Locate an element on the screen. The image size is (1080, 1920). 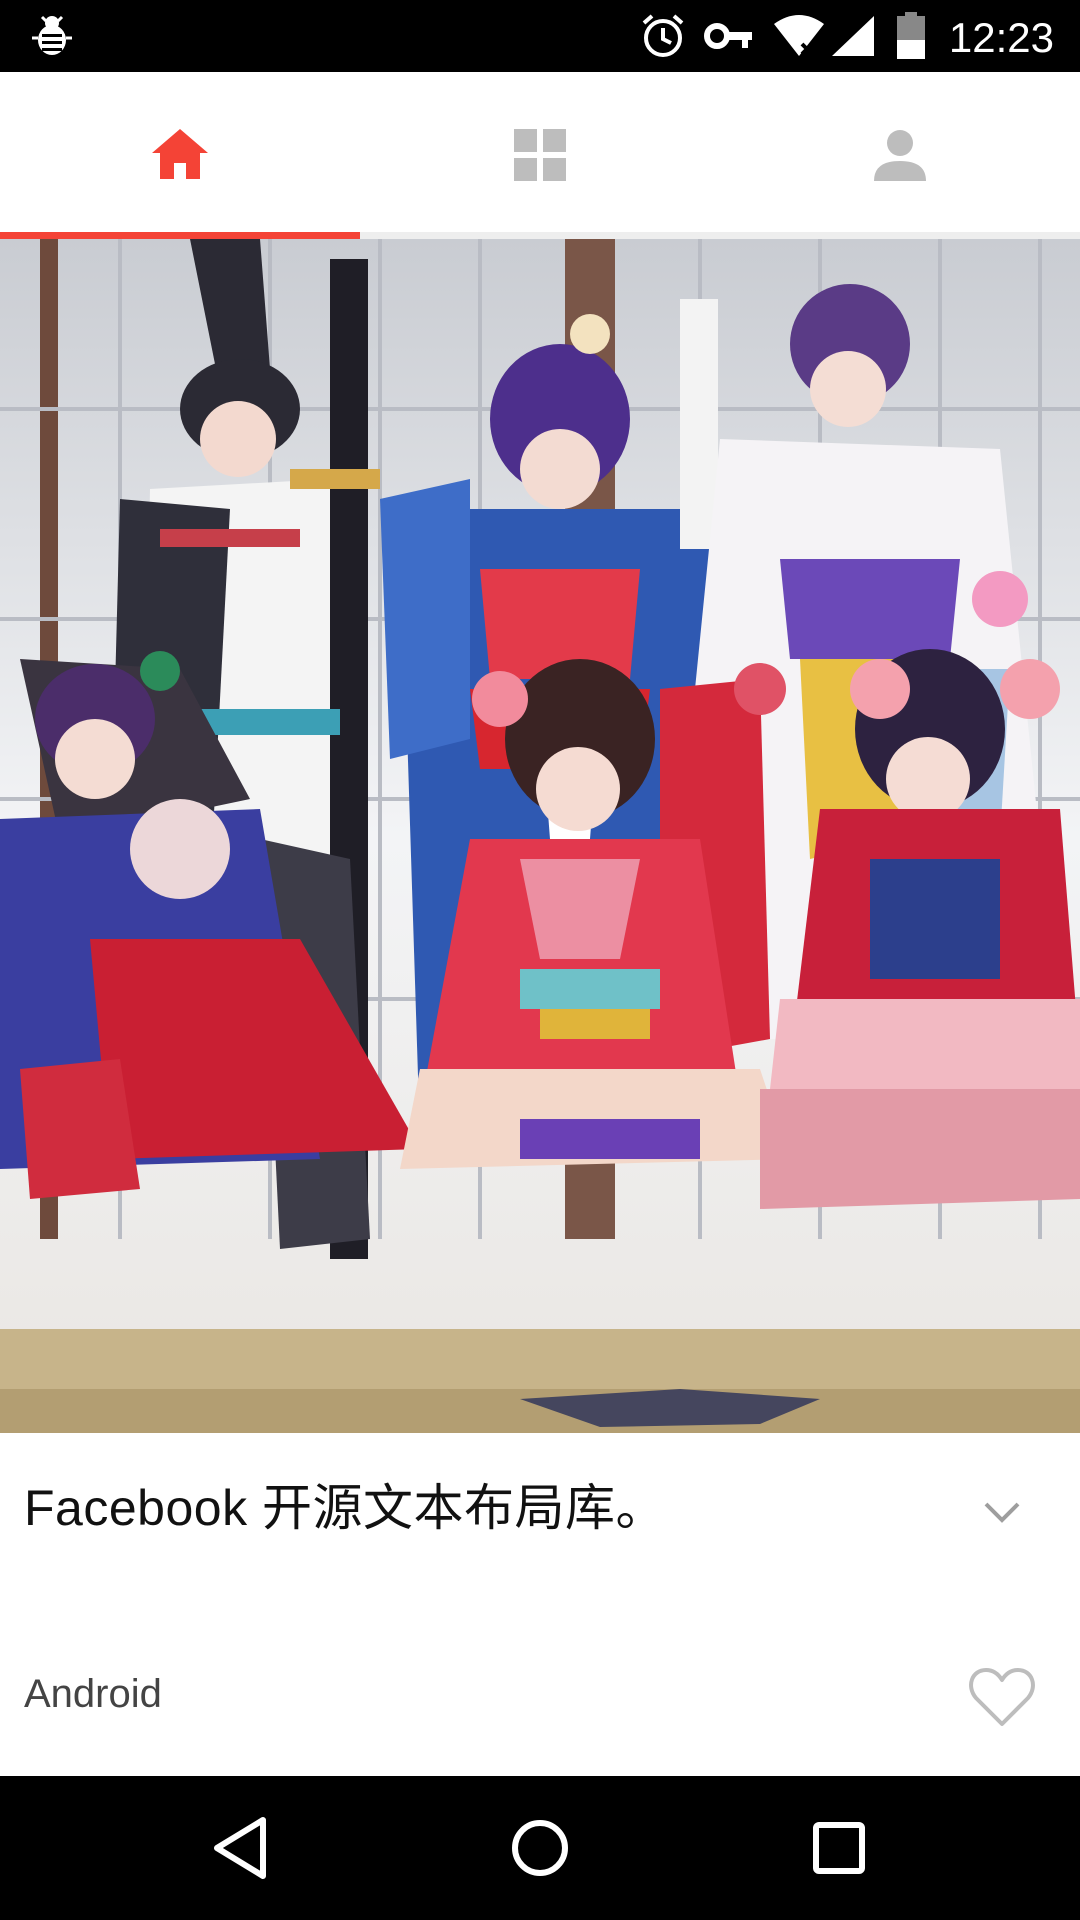
debug-bug-icon is located at coordinates (52, 35).